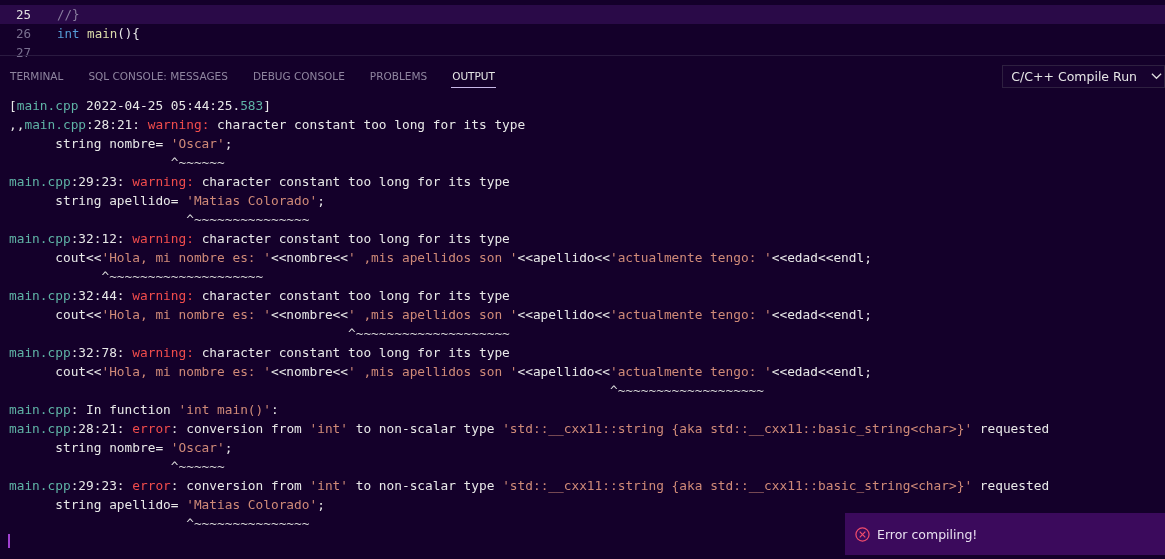 This screenshot has width=1165, height=559. Describe the element at coordinates (862, 534) in the screenshot. I see `error-icon` at that location.